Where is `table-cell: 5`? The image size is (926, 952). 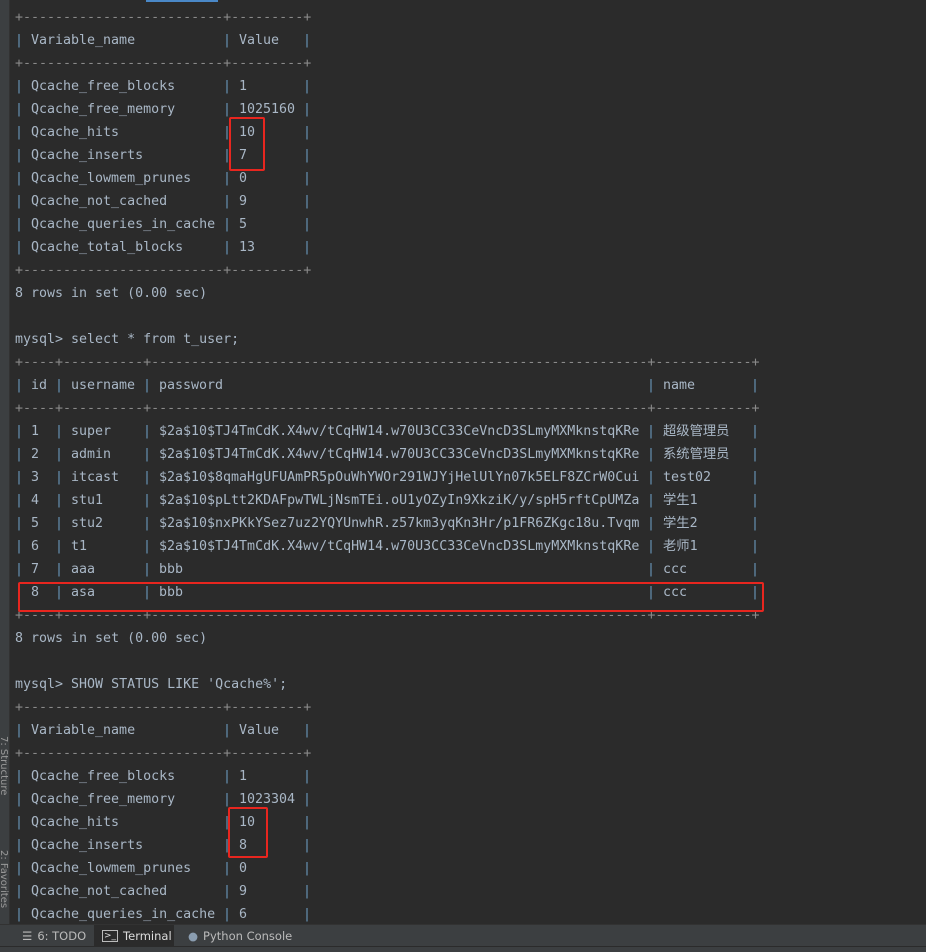
table-cell: 5 is located at coordinates (35, 523).